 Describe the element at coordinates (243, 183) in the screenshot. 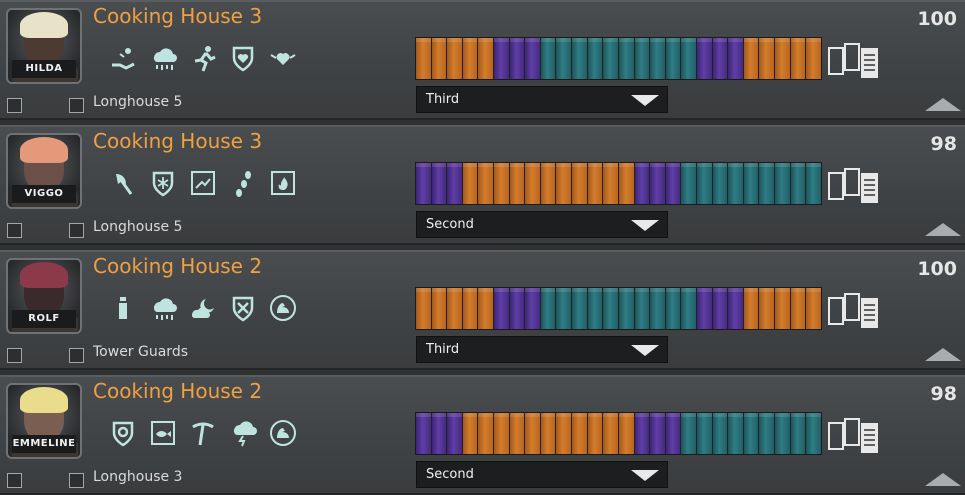

I see `footprints-icon` at that location.